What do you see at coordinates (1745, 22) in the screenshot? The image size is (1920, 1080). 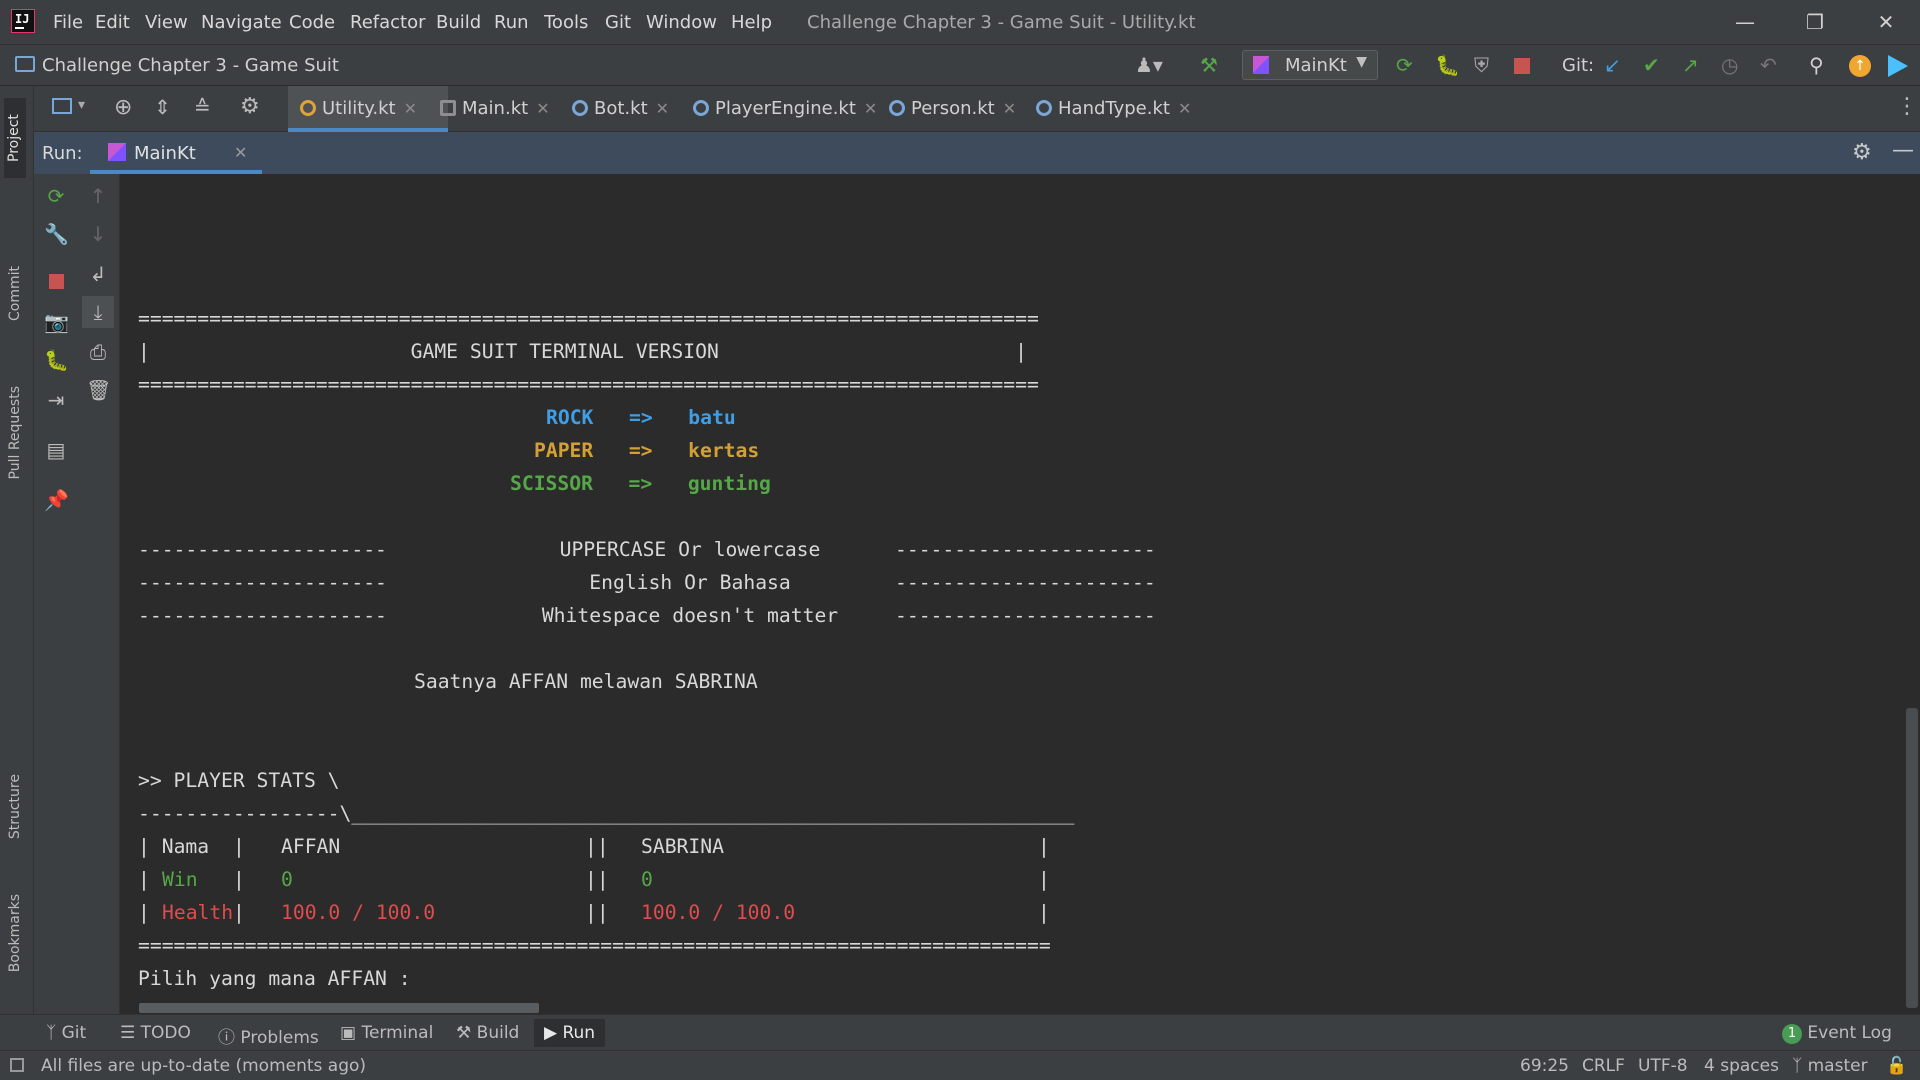 I see `minimize-icon: —` at bounding box center [1745, 22].